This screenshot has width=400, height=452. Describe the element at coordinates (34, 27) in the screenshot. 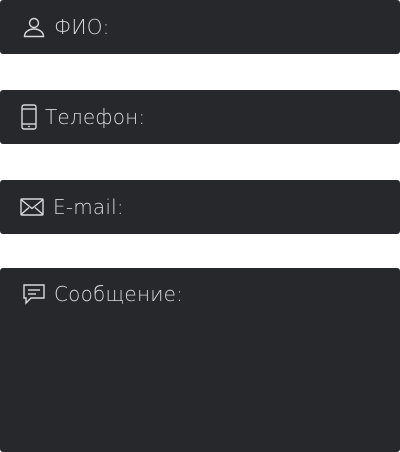

I see `user-icon` at that location.